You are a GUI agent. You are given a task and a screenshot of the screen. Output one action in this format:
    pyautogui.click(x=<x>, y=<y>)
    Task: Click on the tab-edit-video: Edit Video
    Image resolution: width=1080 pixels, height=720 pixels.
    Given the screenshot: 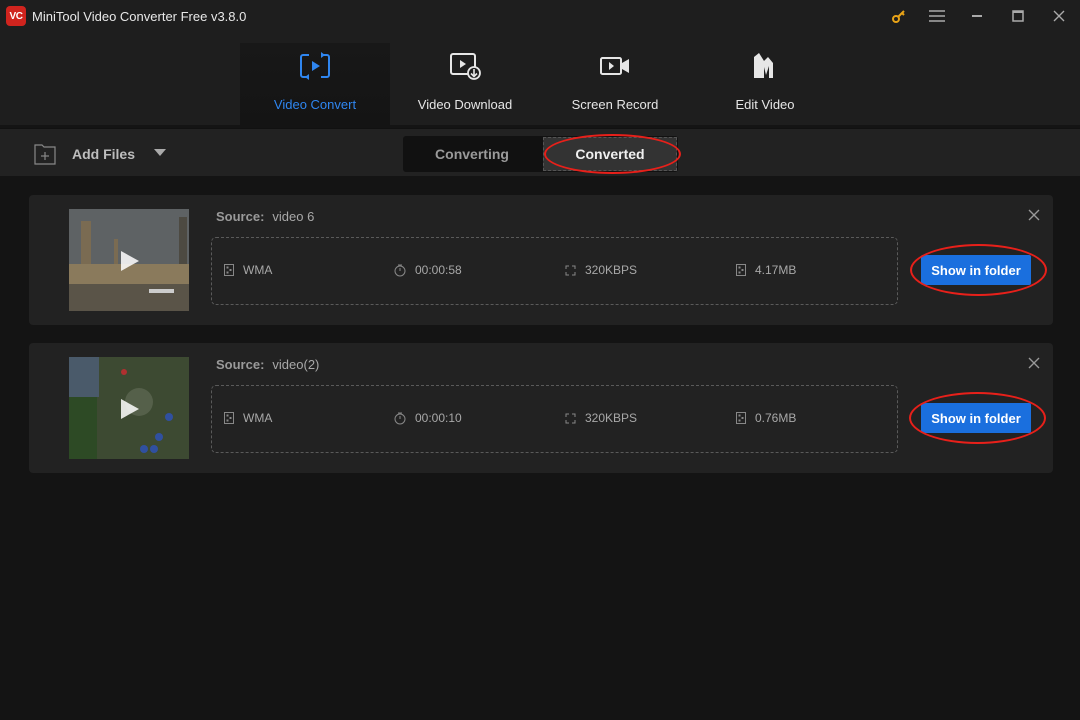 What is the action you would take?
    pyautogui.click(x=765, y=84)
    